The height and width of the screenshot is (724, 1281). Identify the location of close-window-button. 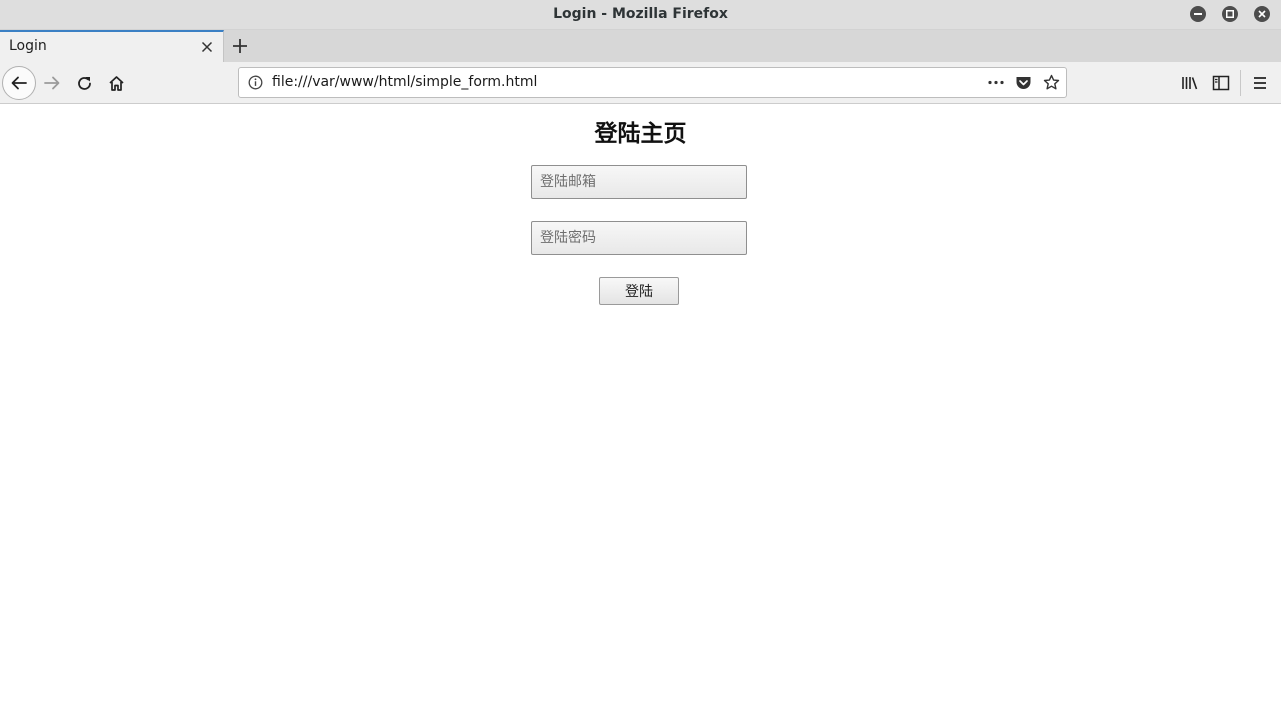
(1262, 14).